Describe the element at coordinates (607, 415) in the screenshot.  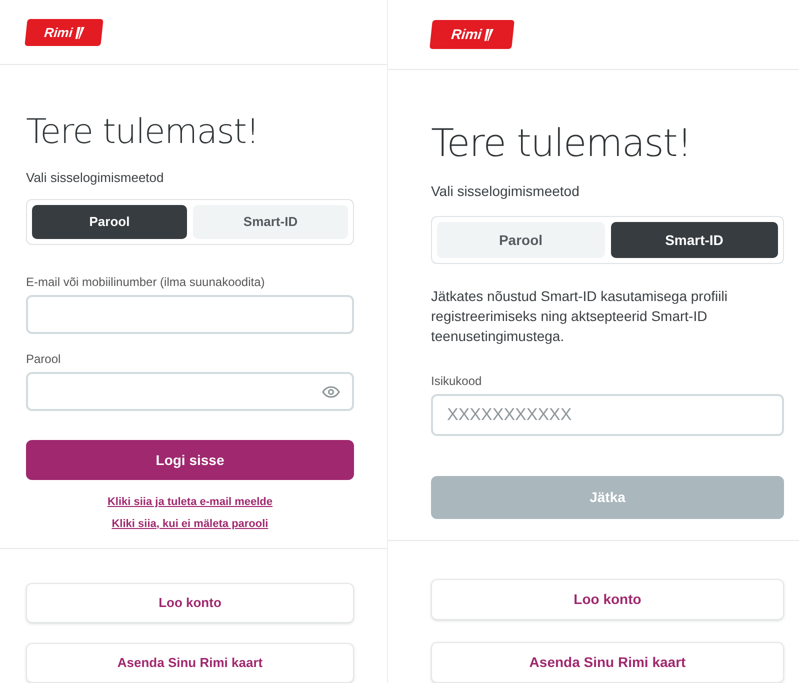
I see `input-field: XXXXXXXXXXX` at that location.